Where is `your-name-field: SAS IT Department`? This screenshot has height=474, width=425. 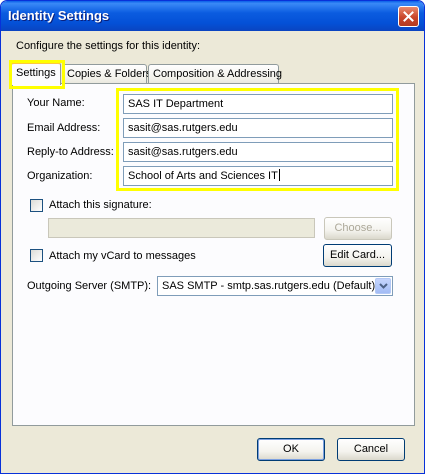 your-name-field: SAS IT Department is located at coordinates (258, 104).